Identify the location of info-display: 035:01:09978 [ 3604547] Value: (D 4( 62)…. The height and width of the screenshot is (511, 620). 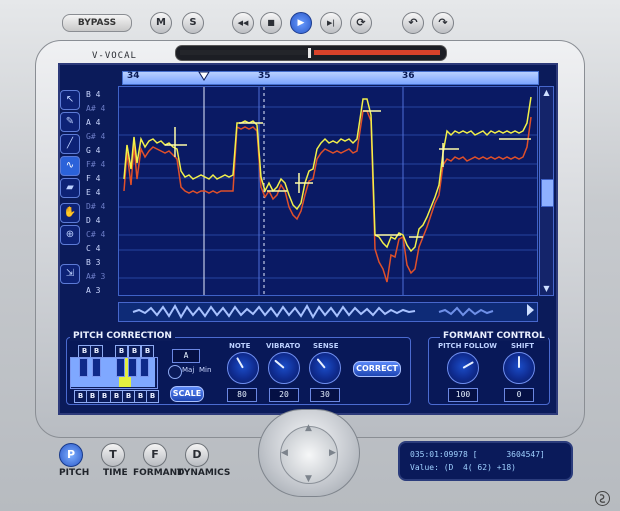
(485, 461).